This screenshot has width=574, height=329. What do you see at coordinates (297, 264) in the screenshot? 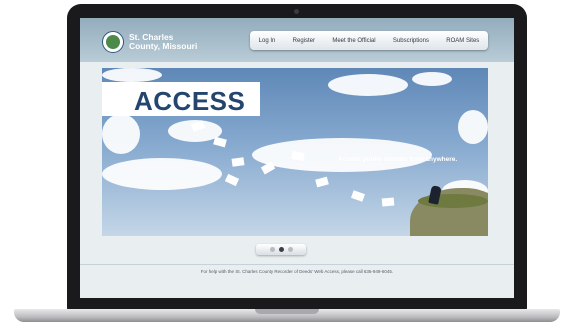
I see `footer-divider` at bounding box center [297, 264].